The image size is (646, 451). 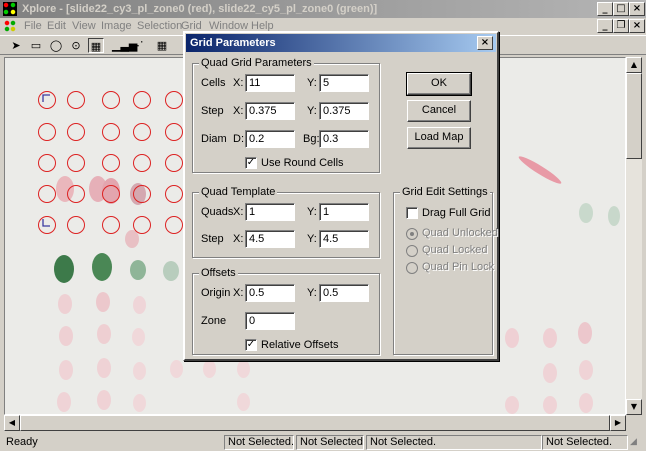 What do you see at coordinates (637, 26) in the screenshot?
I see `doc-close-icon: ×` at bounding box center [637, 26].